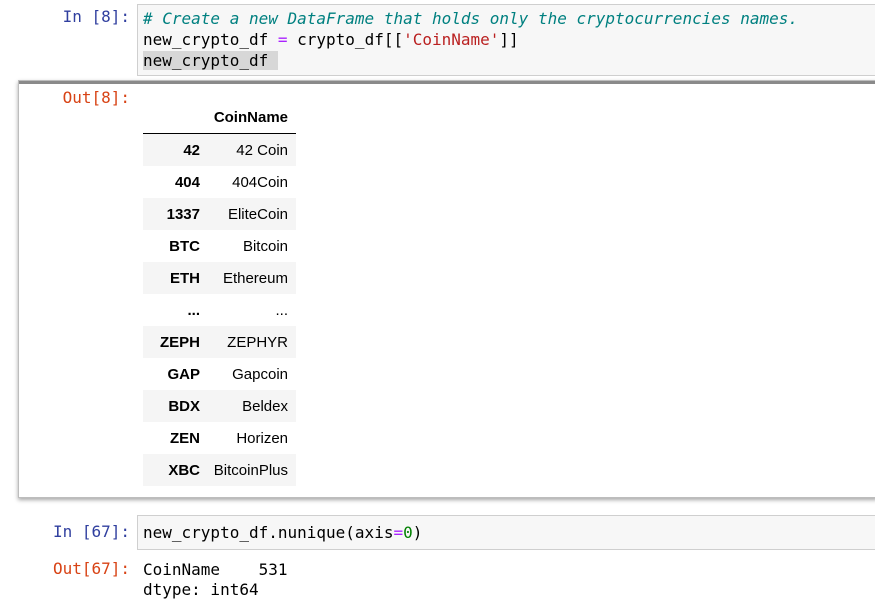 The height and width of the screenshot is (604, 875). I want to click on table-row: XBC BitcoinPlus, so click(219, 470).